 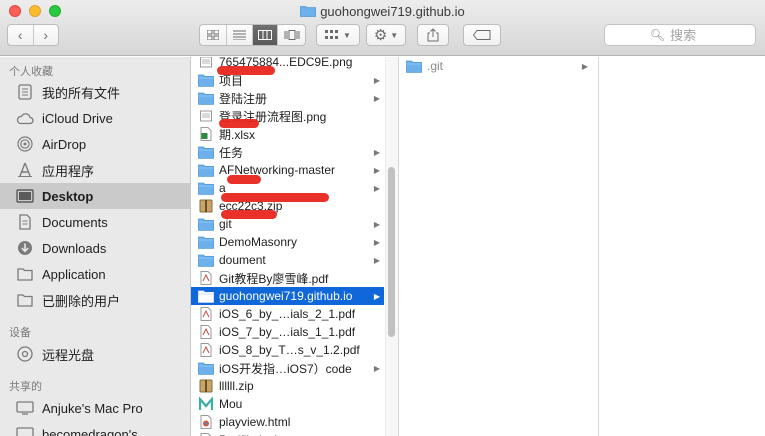 What do you see at coordinates (287, 224) in the screenshot?
I see `file-row: git ▶` at bounding box center [287, 224].